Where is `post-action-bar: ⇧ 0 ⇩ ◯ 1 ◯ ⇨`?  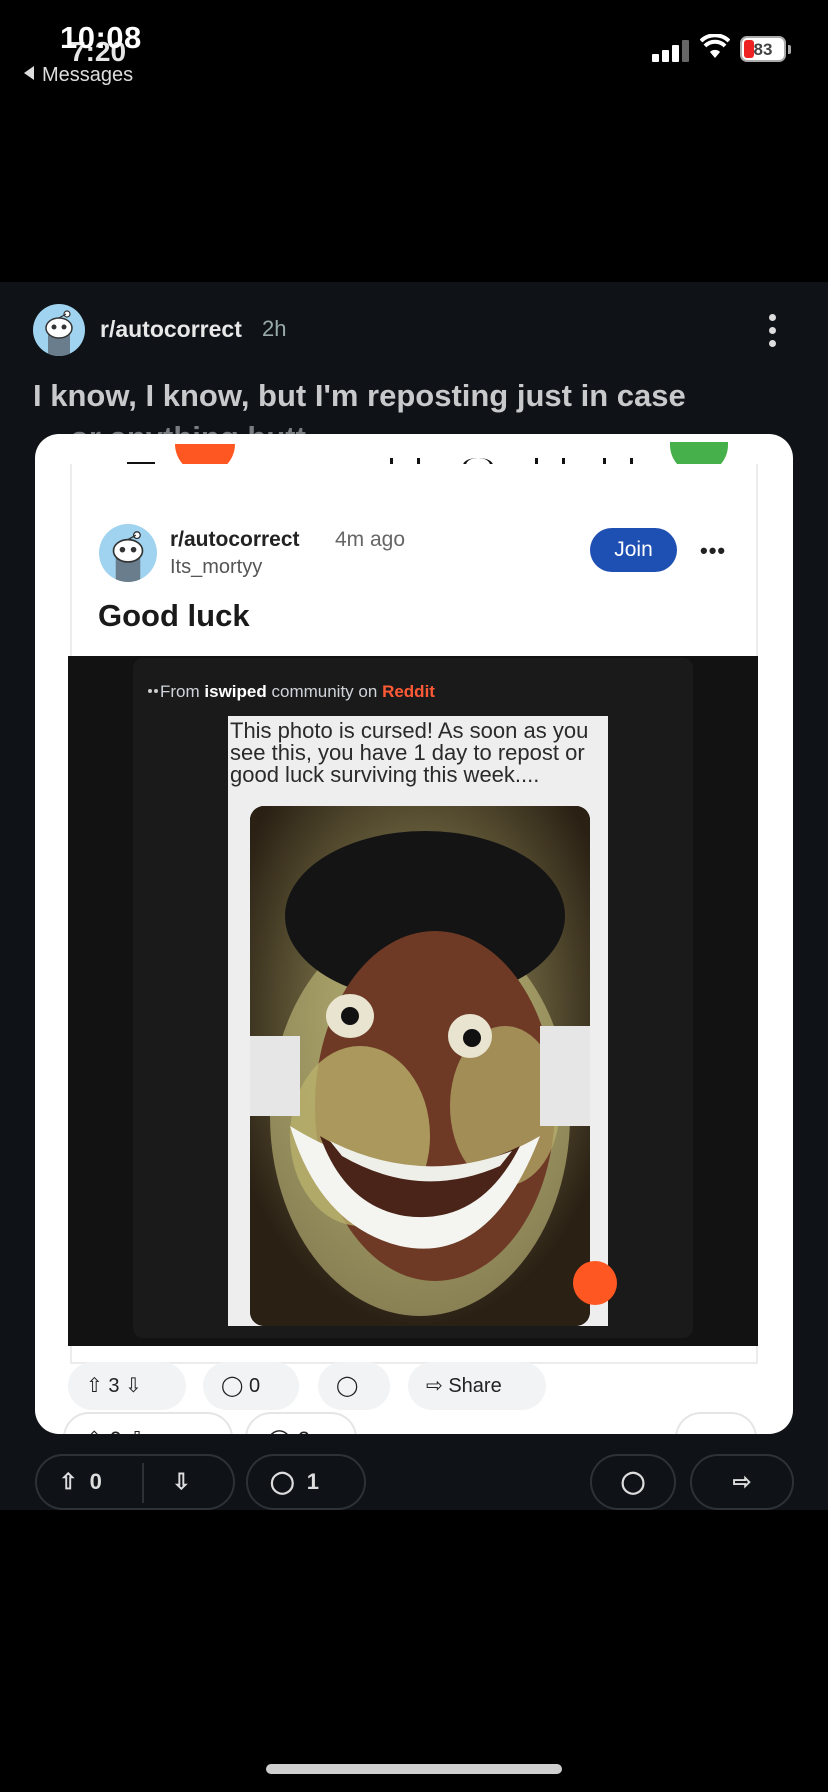 post-action-bar: ⇧ 0 ⇩ ◯ 1 ◯ ⇨ is located at coordinates (414, 1482).